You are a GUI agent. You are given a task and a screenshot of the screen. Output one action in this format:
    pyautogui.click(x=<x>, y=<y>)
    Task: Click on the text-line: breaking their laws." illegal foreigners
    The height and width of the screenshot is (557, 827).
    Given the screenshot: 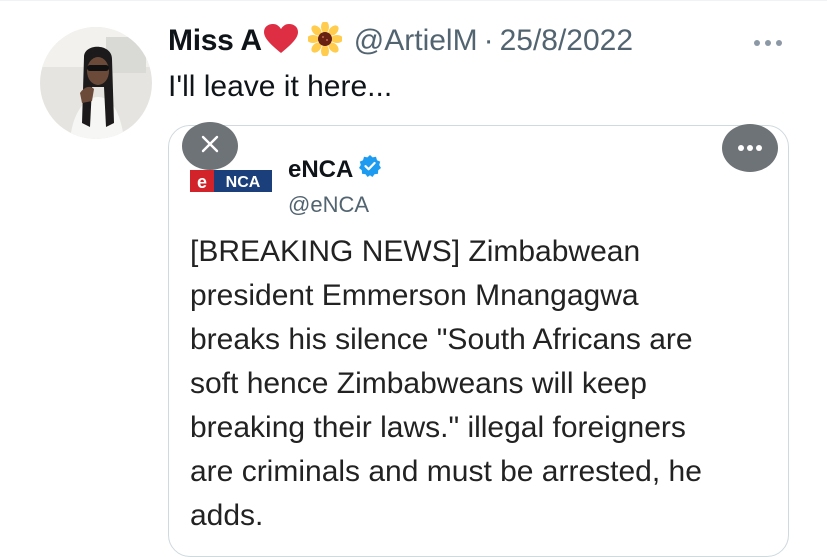 What is the action you would take?
    pyautogui.click(x=438, y=427)
    